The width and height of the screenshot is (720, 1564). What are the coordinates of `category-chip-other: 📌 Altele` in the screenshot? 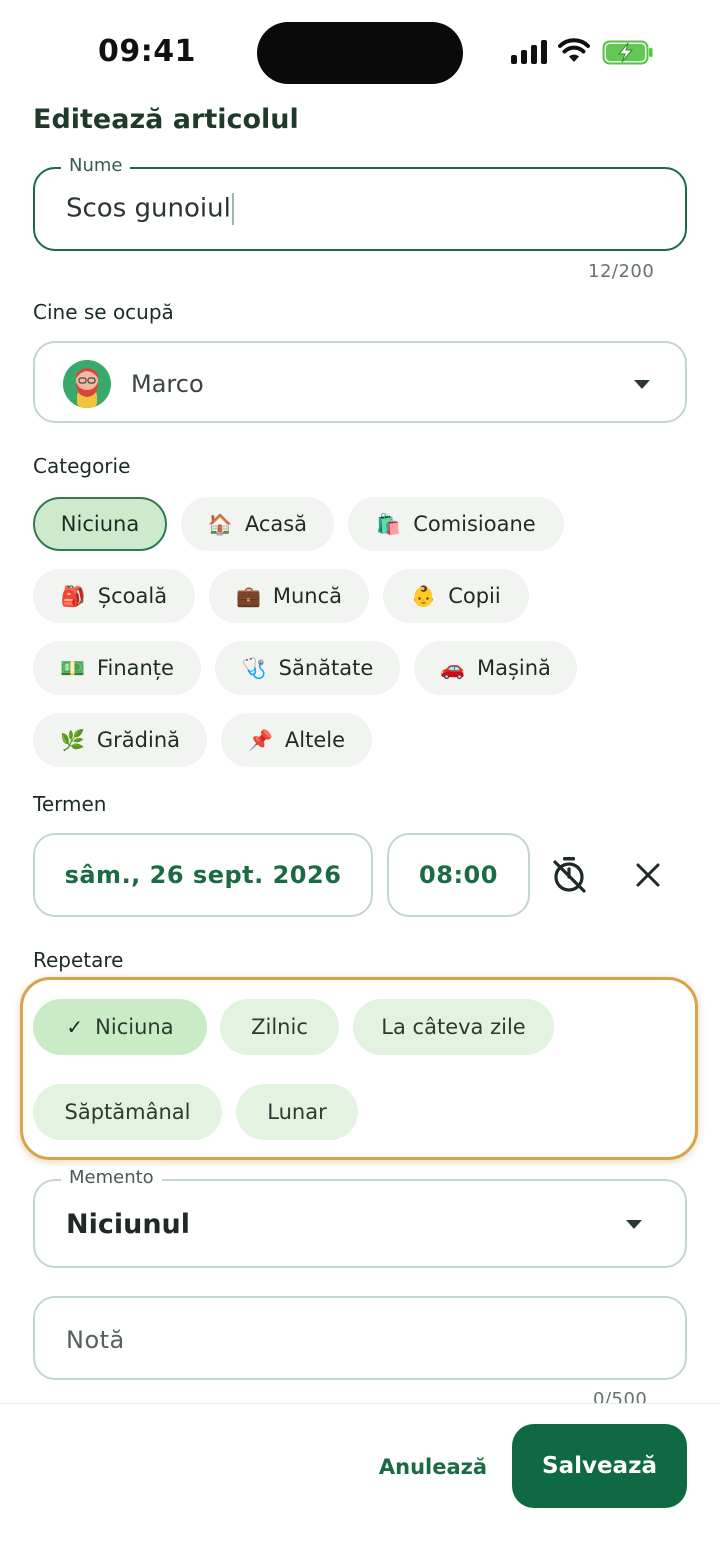 It's located at (296, 740).